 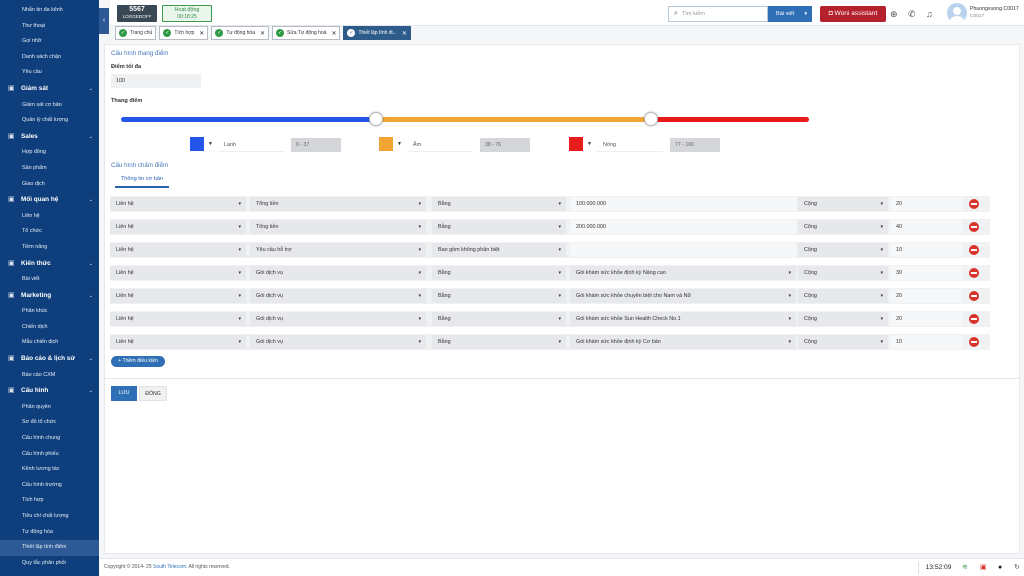 What do you see at coordinates (683, 227) in the screenshot?
I see `value-field: 200.000.000` at bounding box center [683, 227].